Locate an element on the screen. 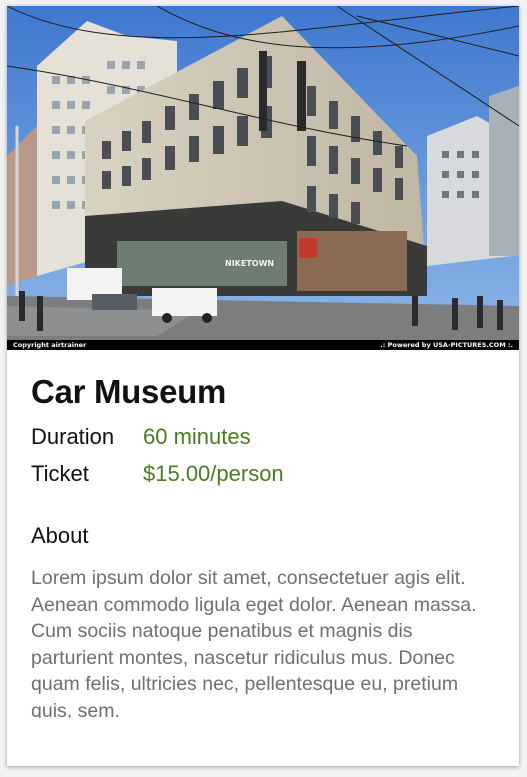  storefront-sign: NIKETOWN is located at coordinates (249, 263).